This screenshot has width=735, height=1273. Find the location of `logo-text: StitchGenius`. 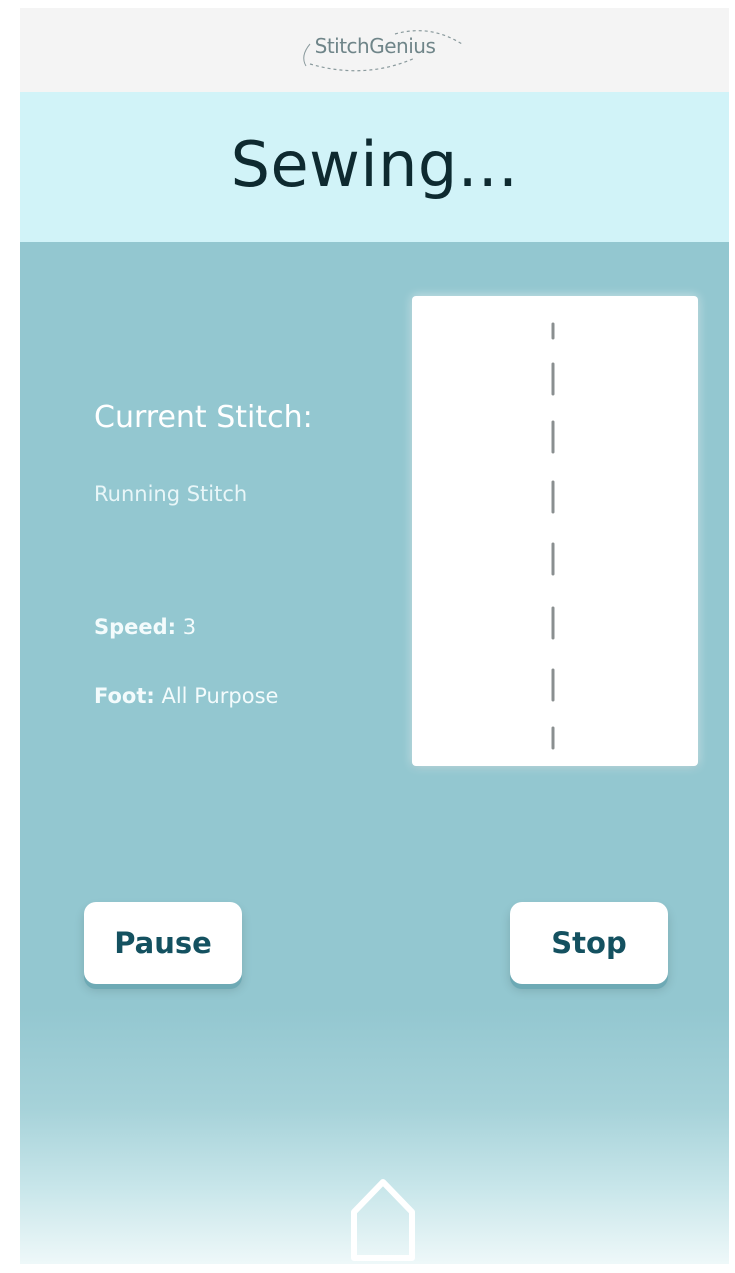

logo-text: StitchGenius is located at coordinates (375, 46).